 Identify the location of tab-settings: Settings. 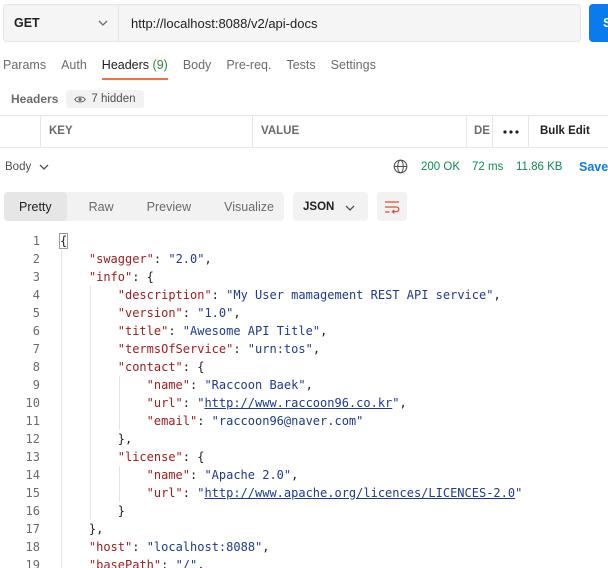
(353, 69).